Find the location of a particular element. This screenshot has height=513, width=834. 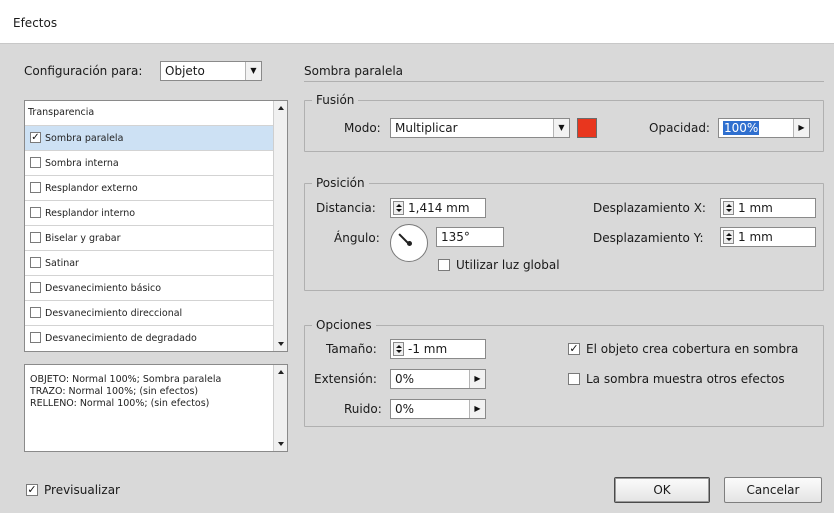

offset-y-field: 1 mm is located at coordinates (768, 237).